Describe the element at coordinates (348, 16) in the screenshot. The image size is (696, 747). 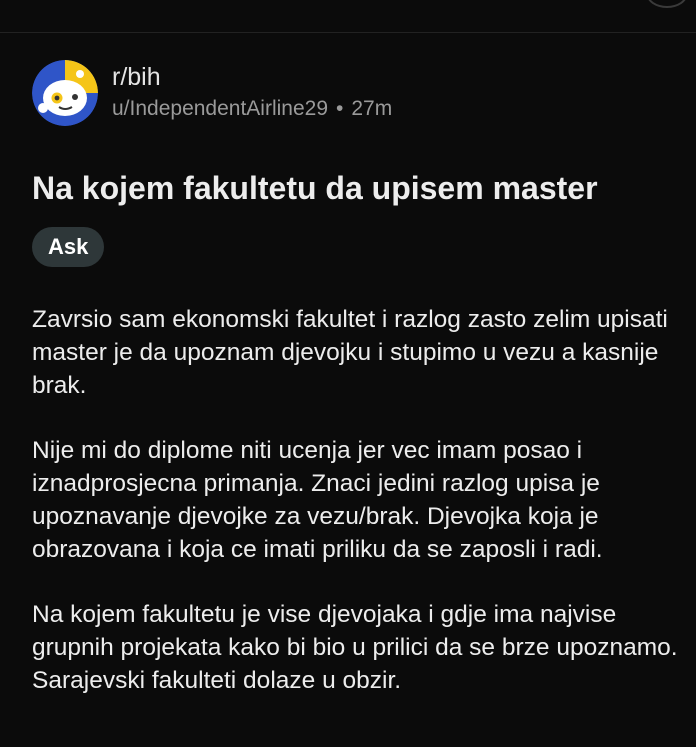
I see `top-bar` at that location.